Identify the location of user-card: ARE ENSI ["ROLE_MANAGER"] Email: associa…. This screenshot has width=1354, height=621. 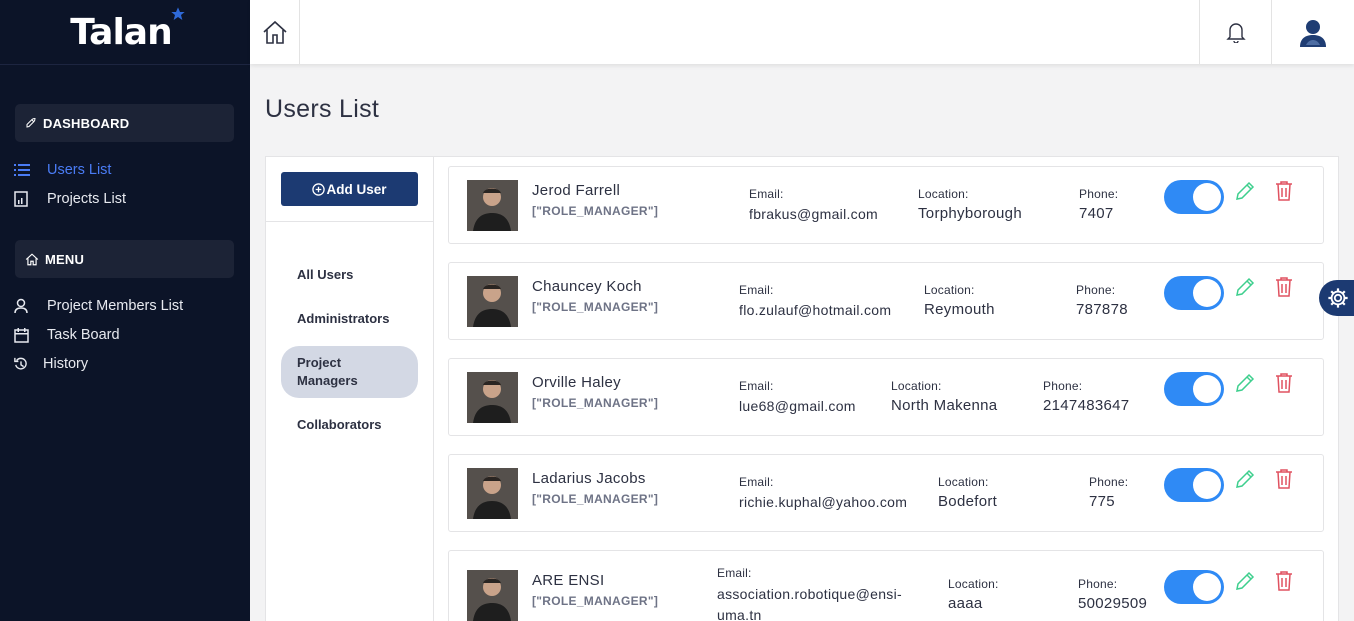
(886, 585).